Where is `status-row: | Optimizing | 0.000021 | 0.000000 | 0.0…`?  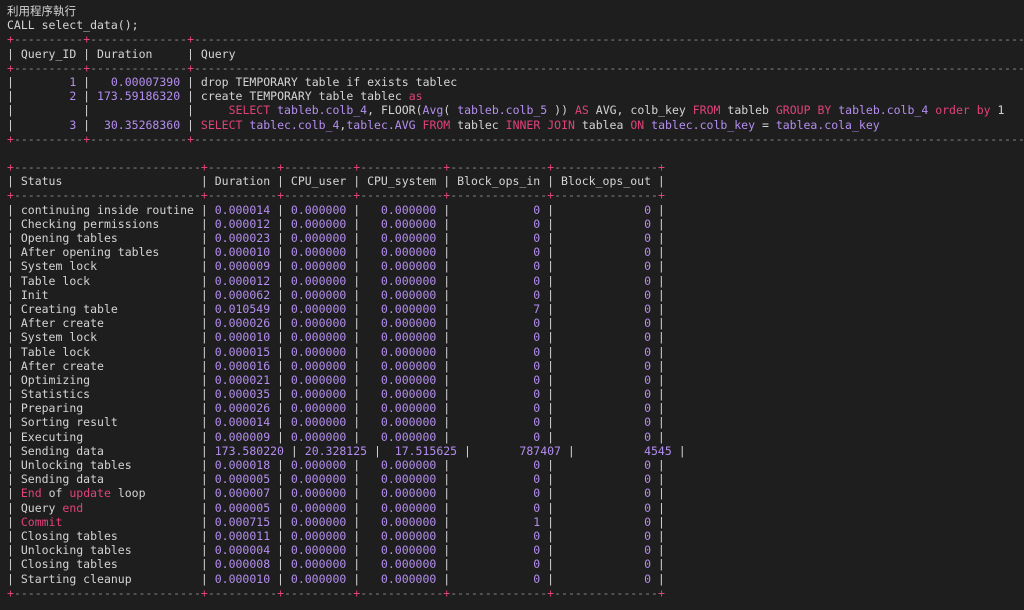
status-row: | Optimizing | 0.000021 | 0.000000 | 0.0… is located at coordinates (336, 379).